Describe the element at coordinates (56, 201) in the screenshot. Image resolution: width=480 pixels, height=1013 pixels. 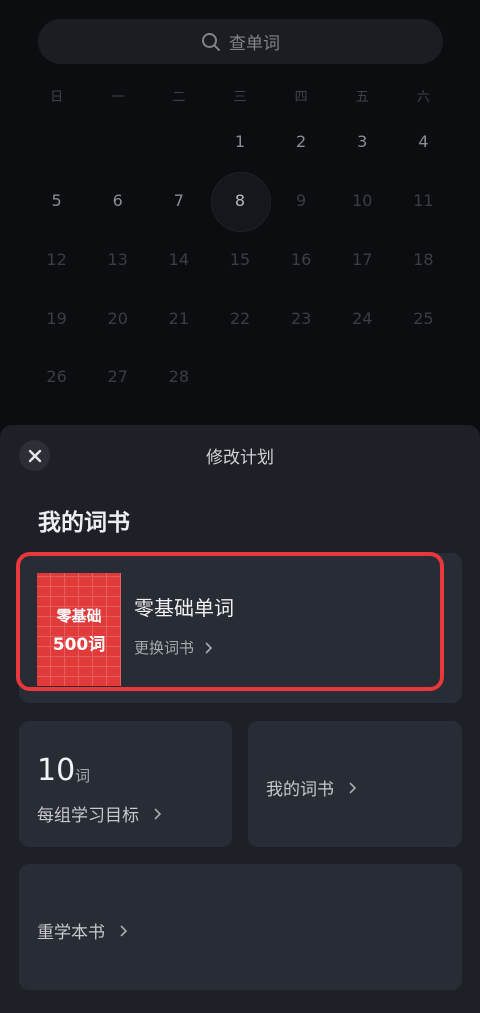
I see `calendar-day: 5` at that location.